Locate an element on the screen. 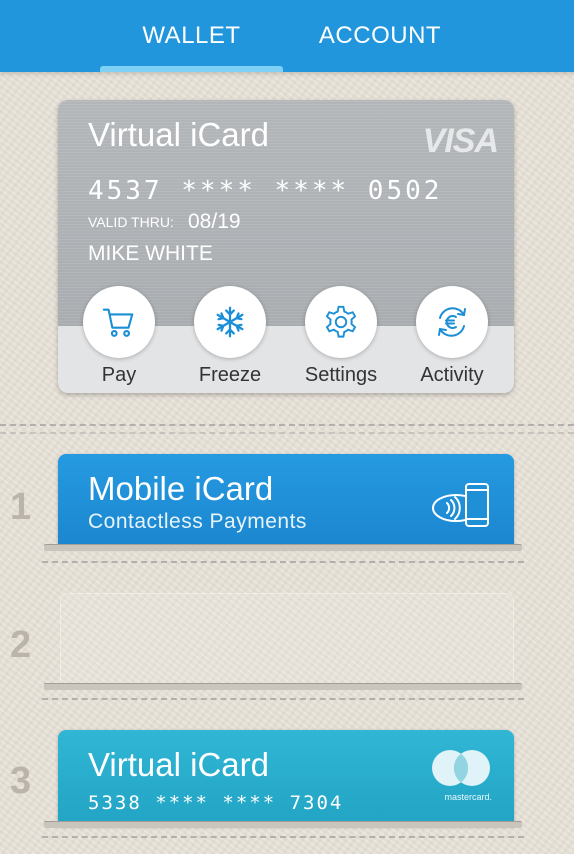  mastercard-card-number: 5338 **** **** 7304 is located at coordinates (216, 803).